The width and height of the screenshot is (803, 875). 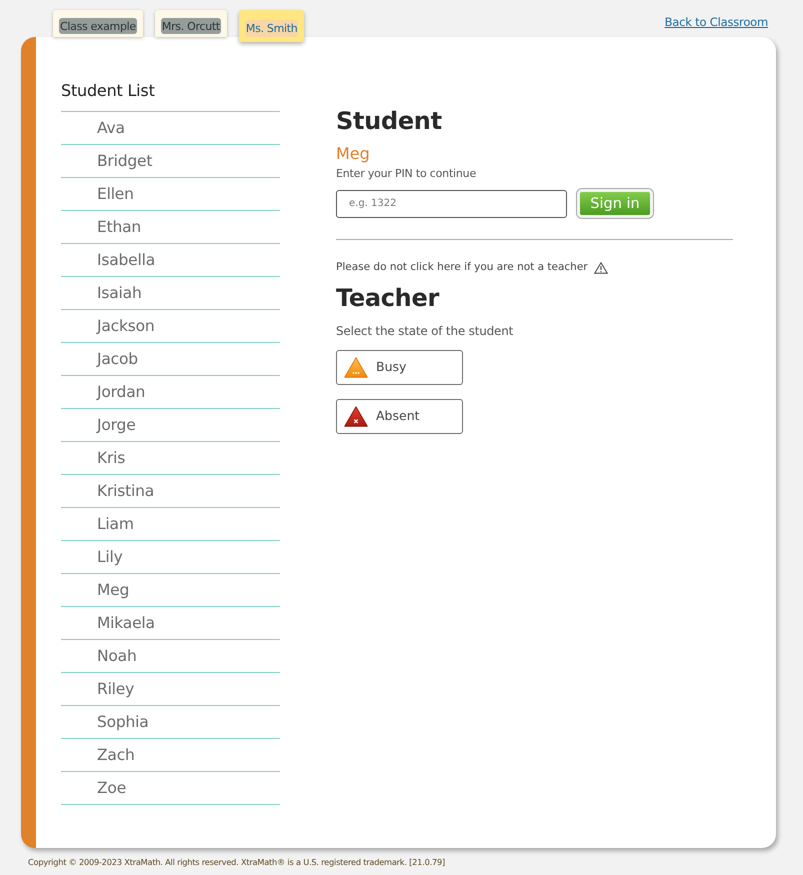 I want to click on cross-triangle-icon, so click(x=356, y=416).